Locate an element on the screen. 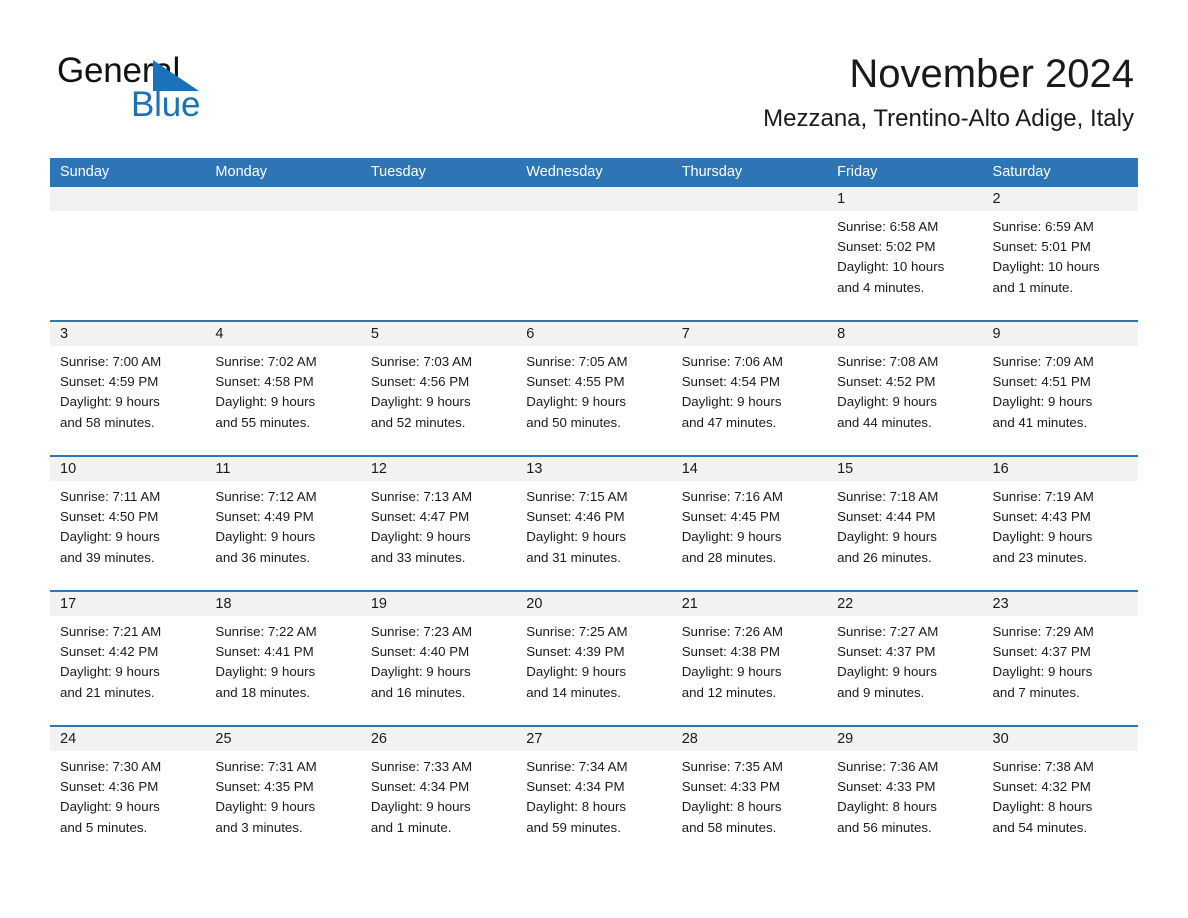  day-number-band: 2 is located at coordinates (1060, 199).